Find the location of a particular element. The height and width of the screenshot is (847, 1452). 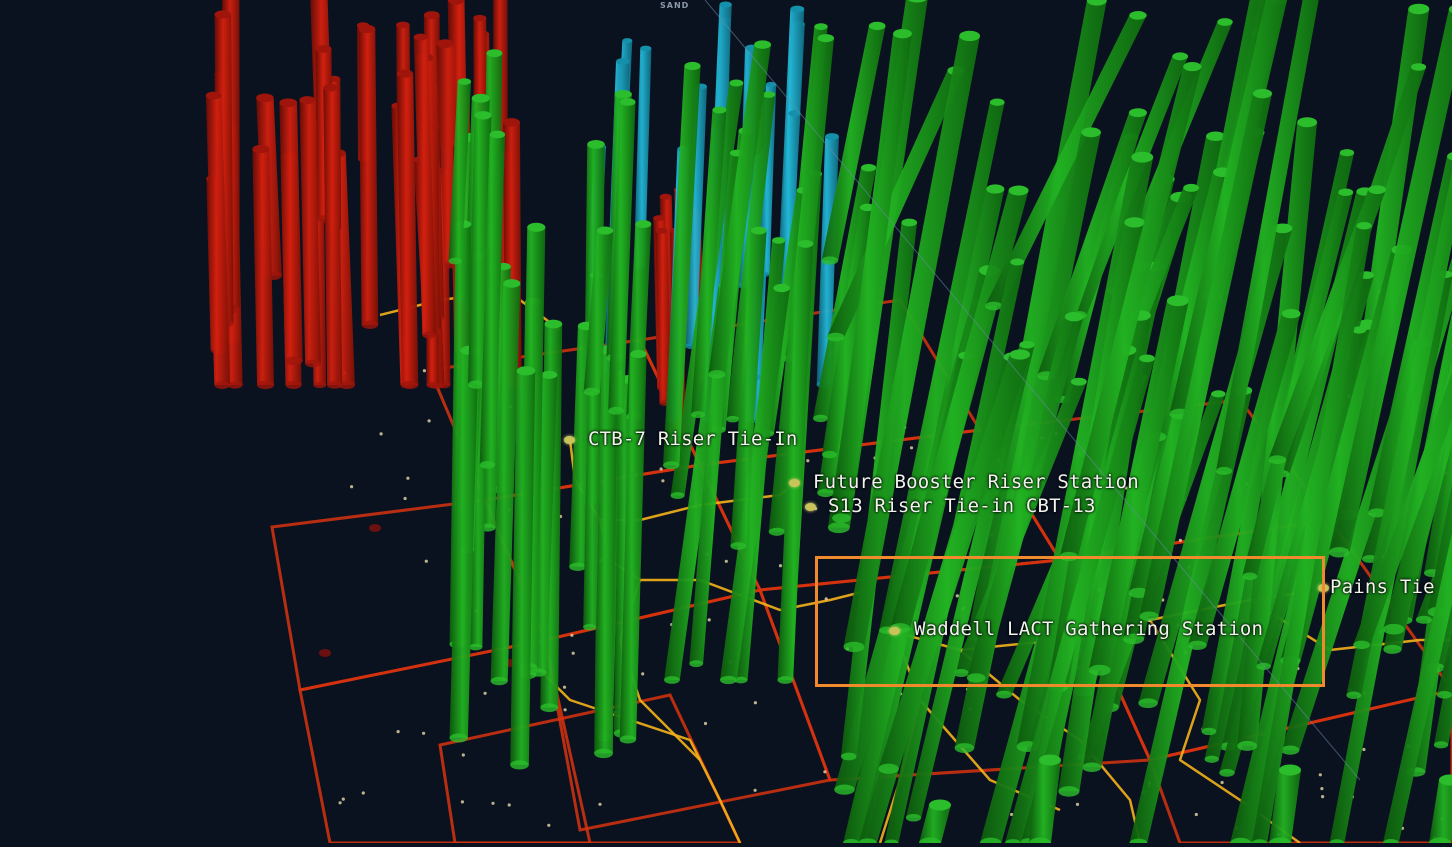

facility-label-pains: Pains Tie is located at coordinates (1382, 587).